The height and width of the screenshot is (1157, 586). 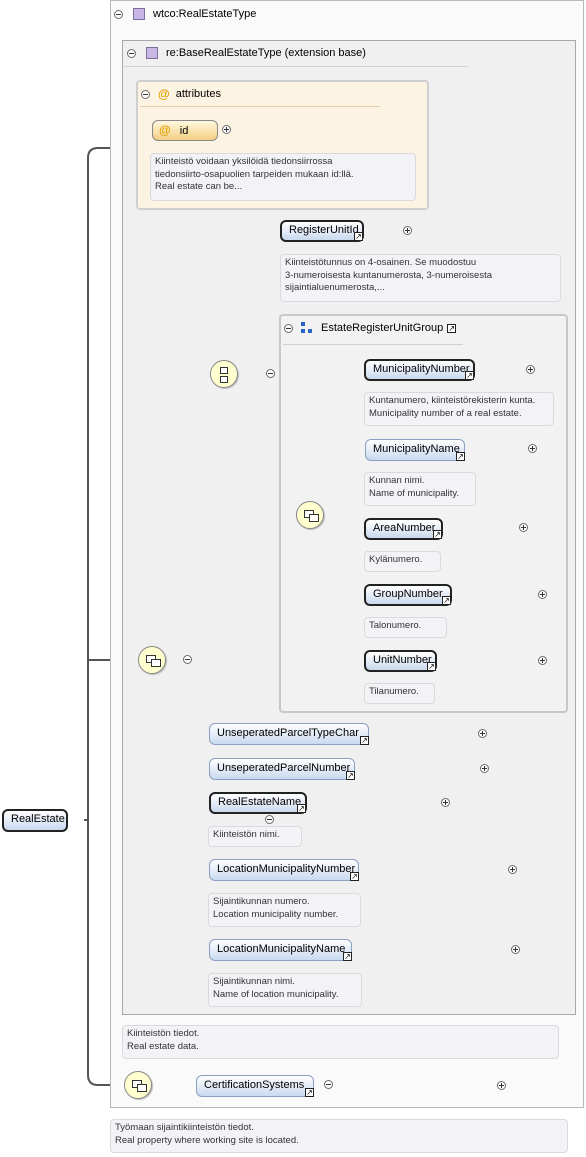 What do you see at coordinates (370, 328) in the screenshot?
I see `group-header: EstateRegisterUnitGroup ↗` at bounding box center [370, 328].